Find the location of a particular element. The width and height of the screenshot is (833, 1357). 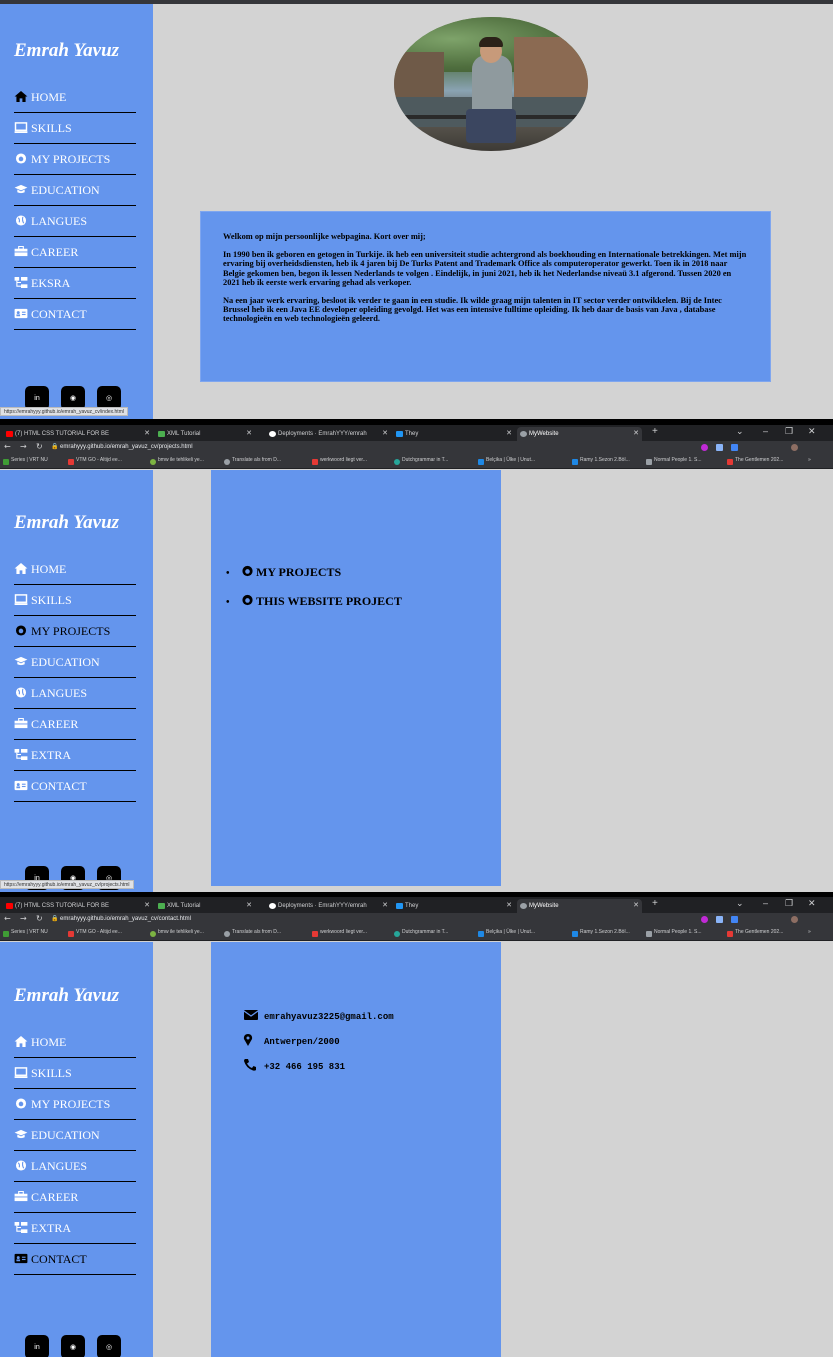

github-social-icon: ◉ is located at coordinates (73, 1346).